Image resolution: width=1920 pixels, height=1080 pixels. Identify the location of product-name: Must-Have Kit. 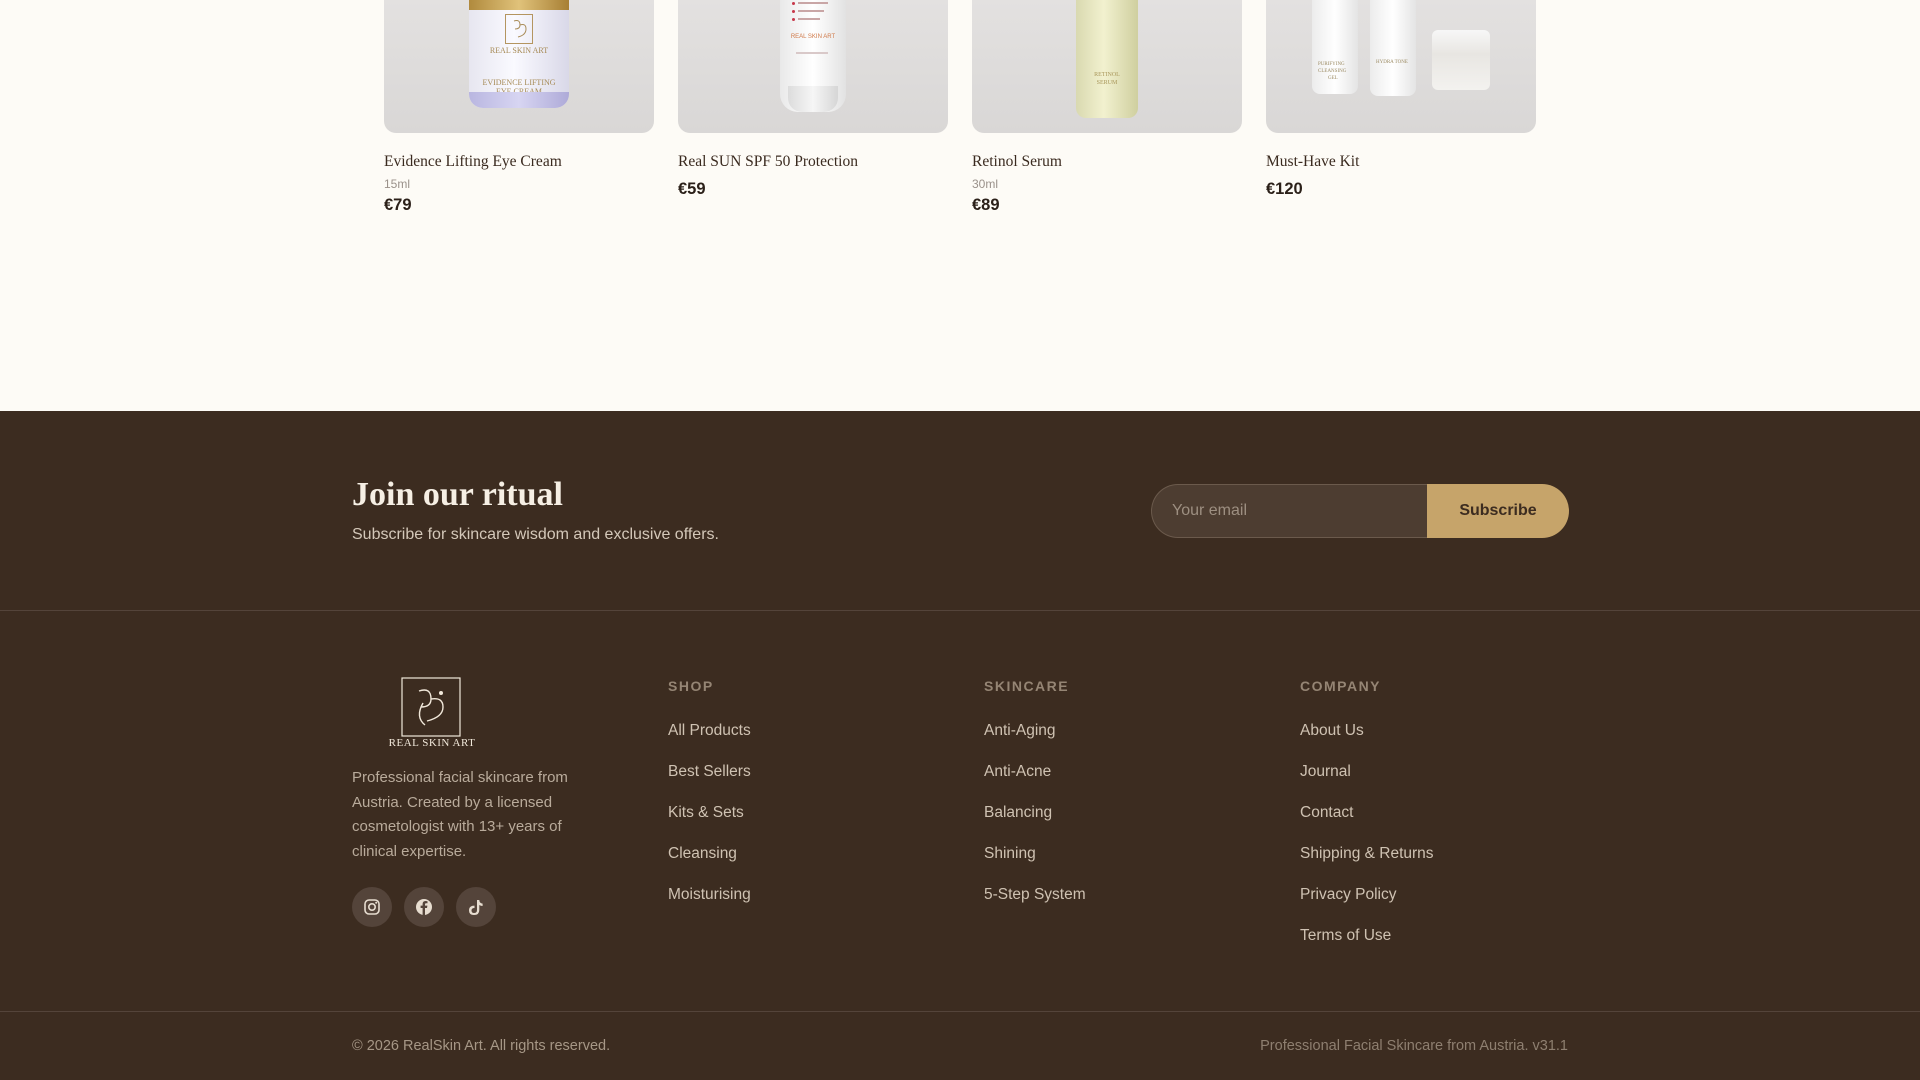
(1401, 162).